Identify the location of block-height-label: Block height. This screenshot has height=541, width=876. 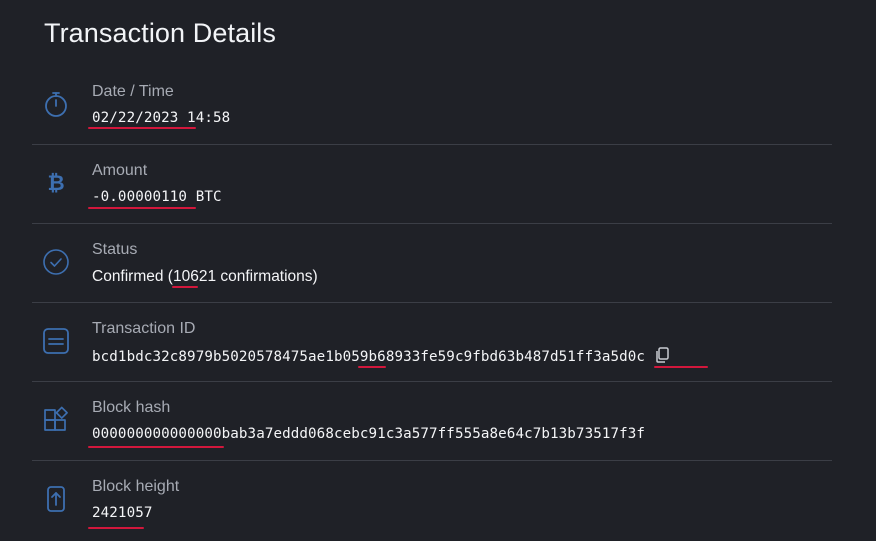
(136, 486).